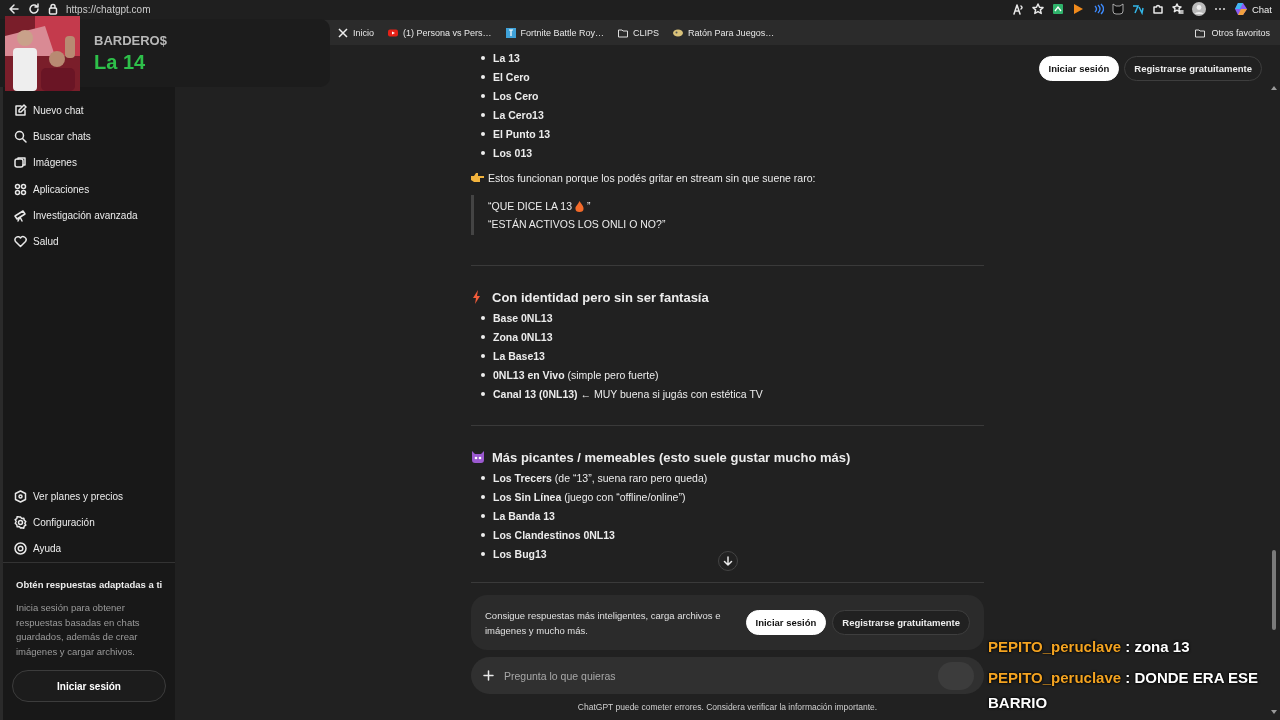 This screenshot has width=1280, height=720. What do you see at coordinates (678, 32) in the screenshot?
I see `mouse-icon` at bounding box center [678, 32].